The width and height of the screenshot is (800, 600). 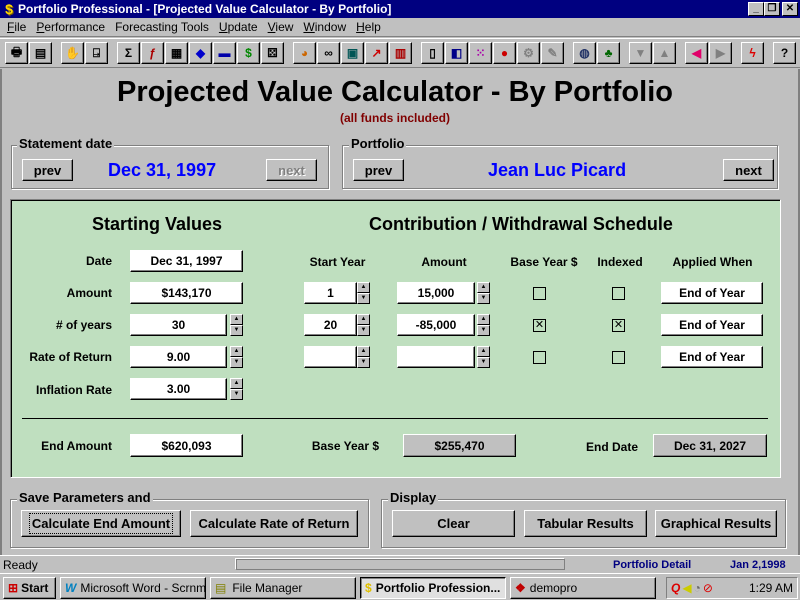 What do you see at coordinates (200, 53) in the screenshot?
I see `shapes-button: ◆` at bounding box center [200, 53].